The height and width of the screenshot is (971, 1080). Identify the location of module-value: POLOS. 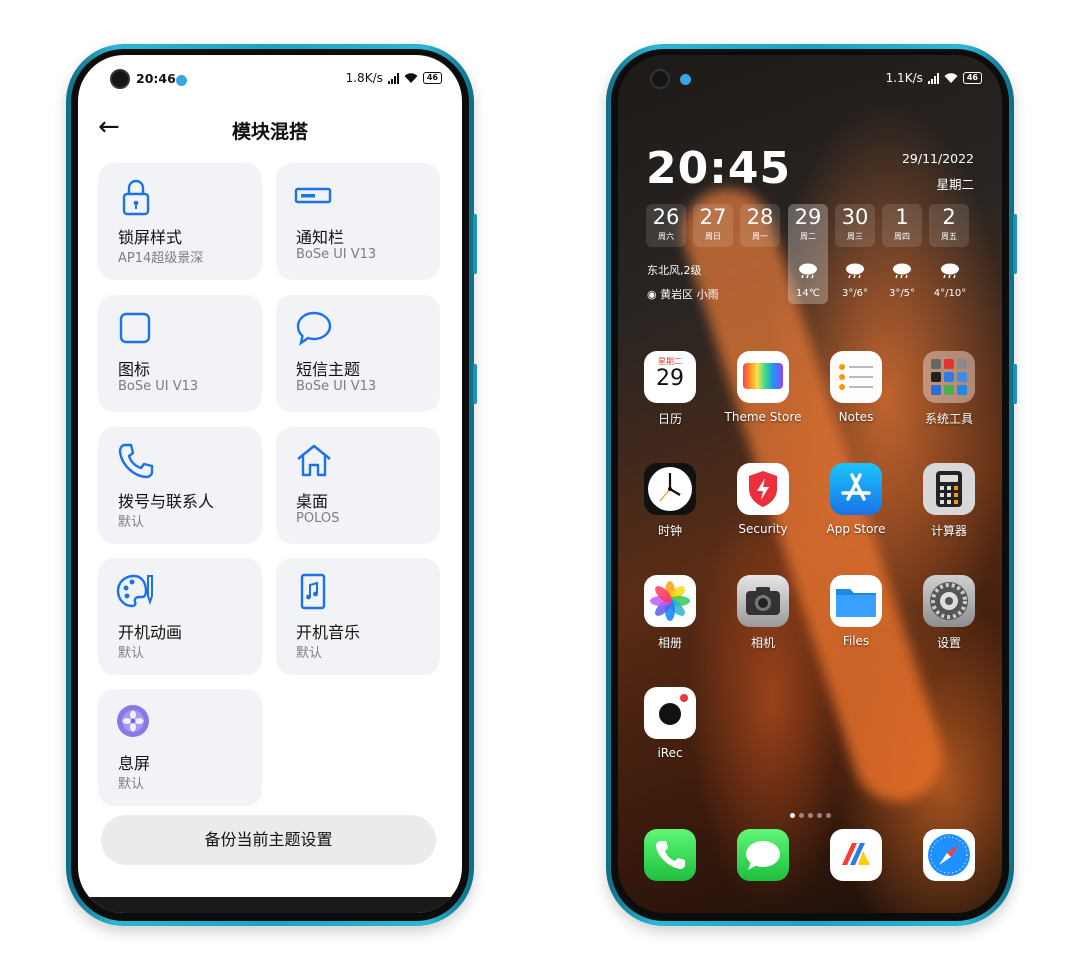
(318, 518).